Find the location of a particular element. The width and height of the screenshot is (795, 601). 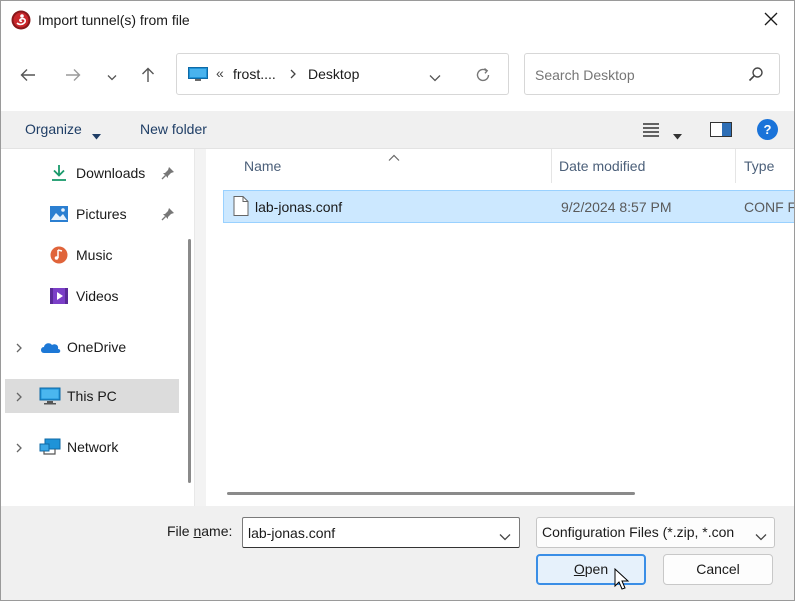

sidebar-item-pictures: Pictures is located at coordinates (92, 214).